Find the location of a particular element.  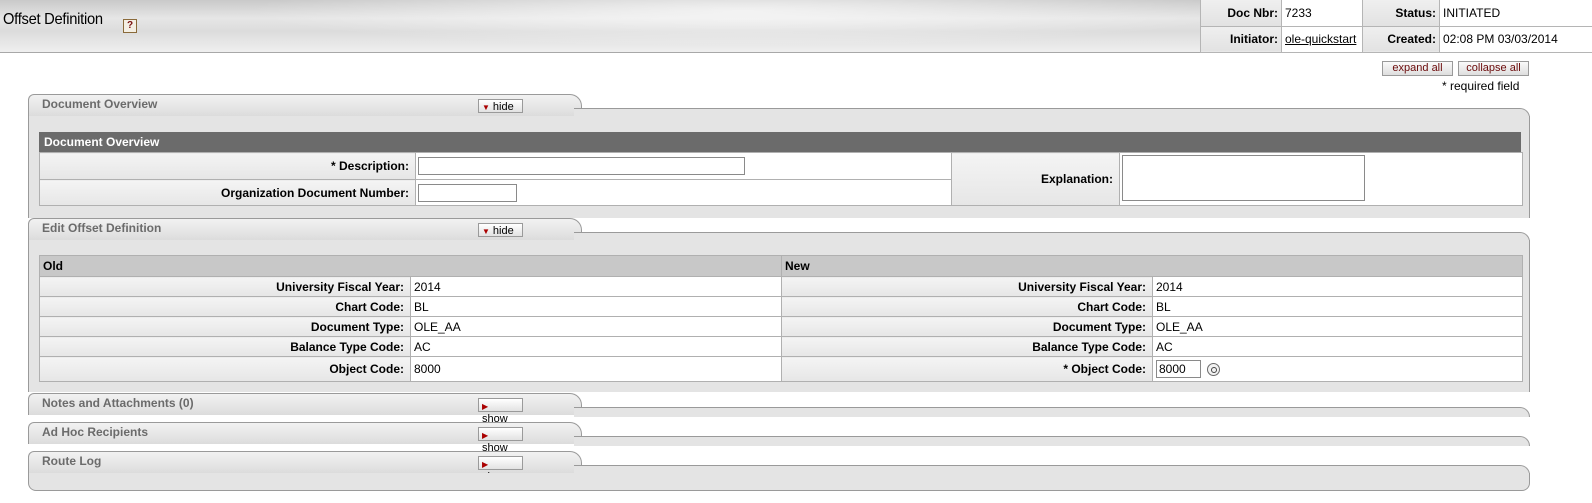

tab-notes-and-attachments: Notes and Attachments (0) ▶show is located at coordinates (779, 409).